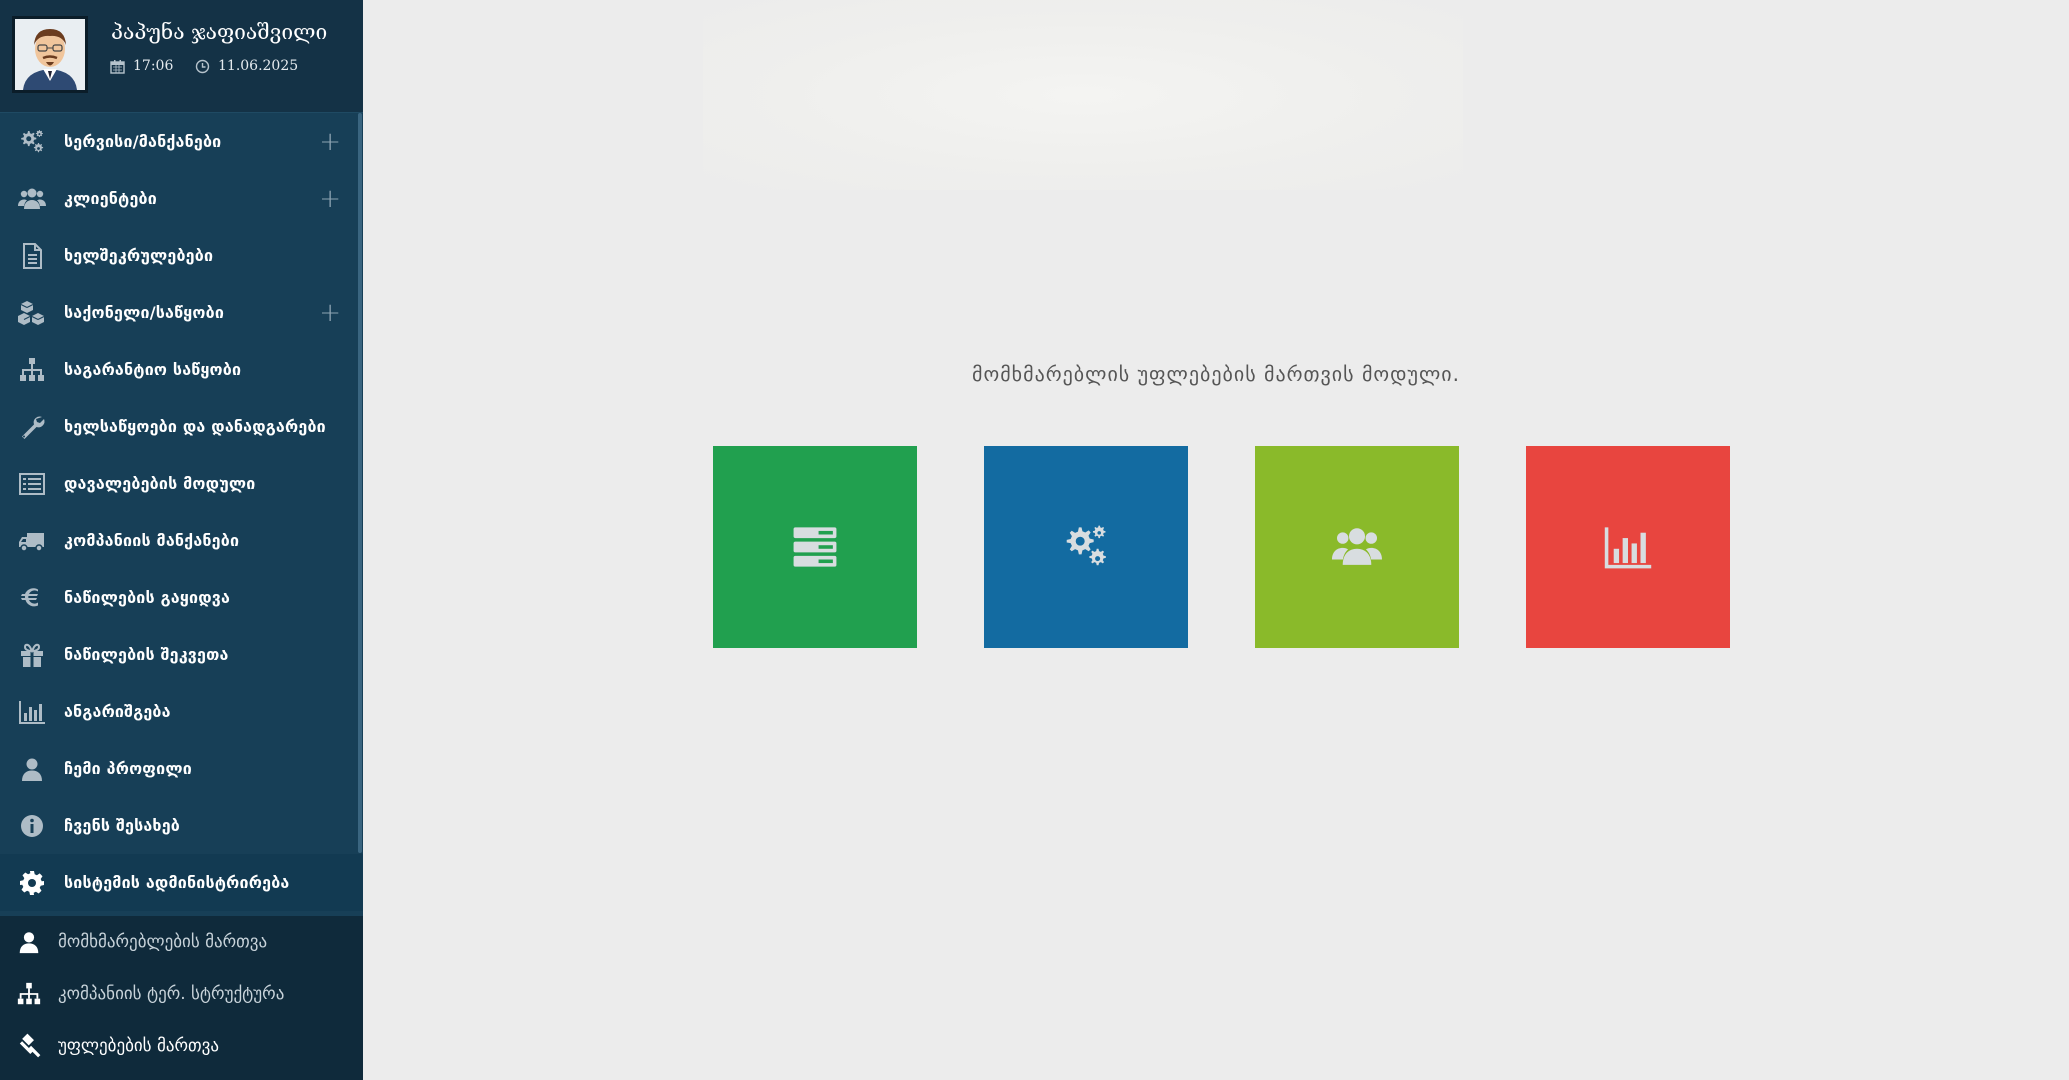 This screenshot has width=2069, height=1080. I want to click on gear-icon, so click(32, 882).